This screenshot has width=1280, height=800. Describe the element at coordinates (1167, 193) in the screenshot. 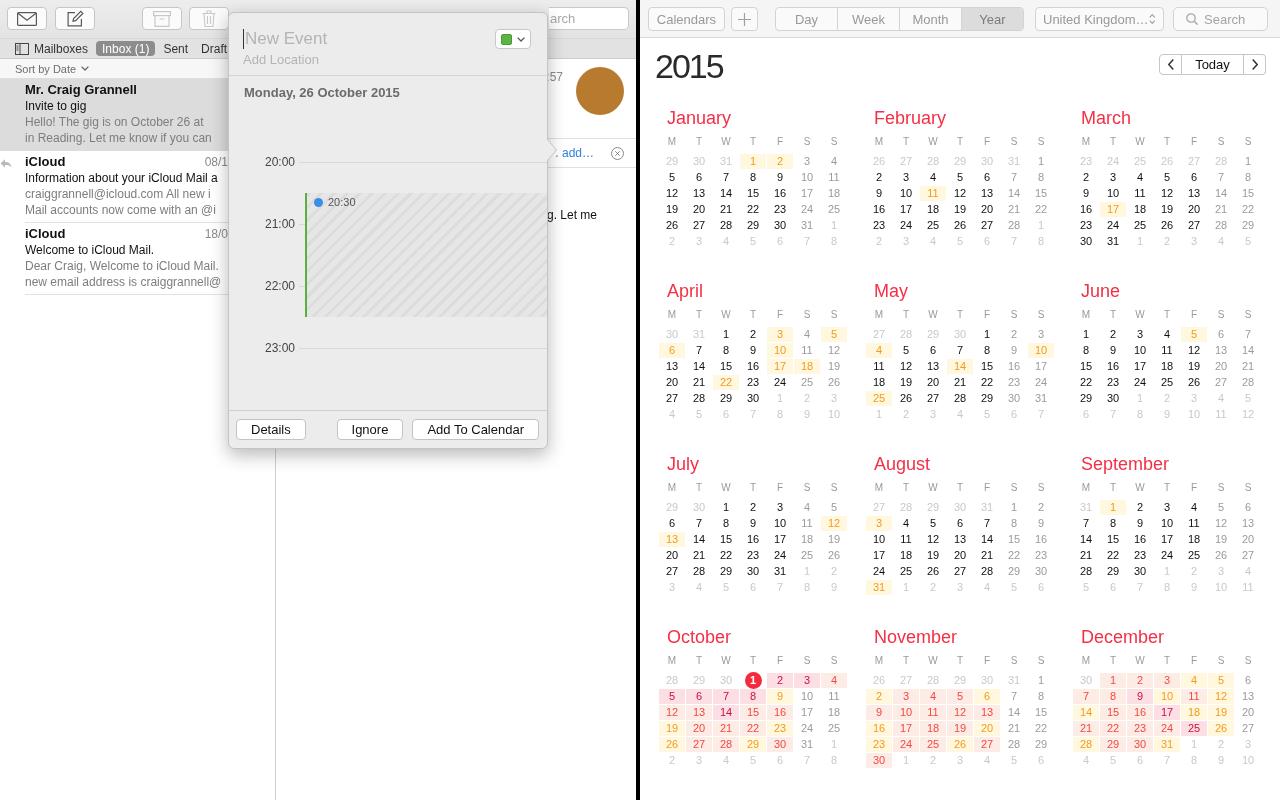

I see `calendar-day: 12` at that location.